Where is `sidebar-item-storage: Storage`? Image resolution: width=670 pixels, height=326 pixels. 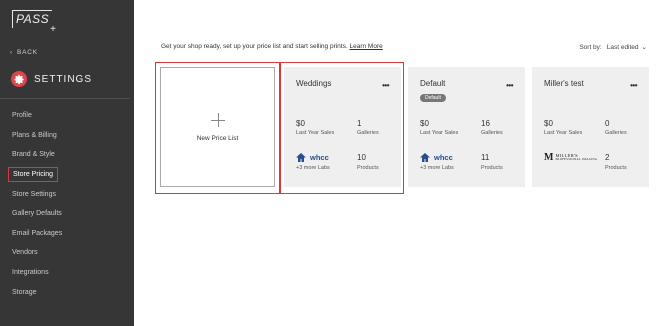
sidebar-item-storage: Storage is located at coordinates (67, 292).